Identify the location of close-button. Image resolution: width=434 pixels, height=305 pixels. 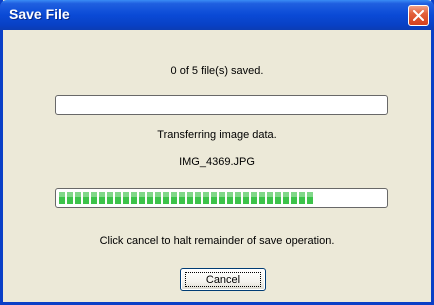
(418, 15).